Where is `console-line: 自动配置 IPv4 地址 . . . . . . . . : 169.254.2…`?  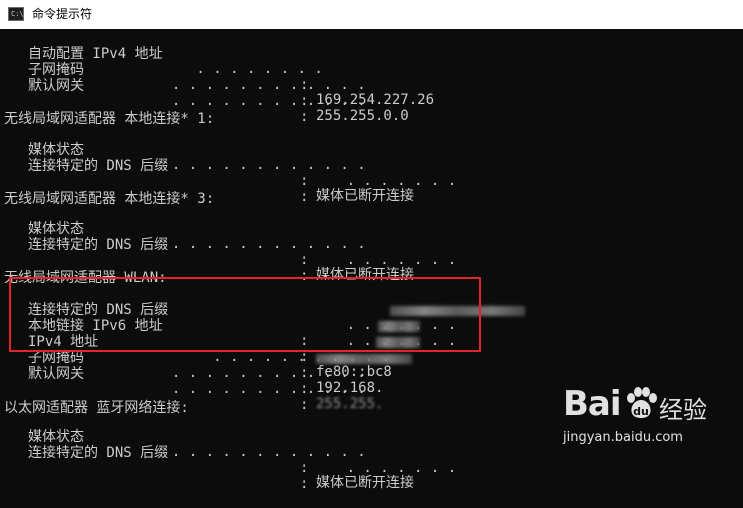
console-line: 自动配置 IPv4 地址 . . . . . . . . : 169.254.2… is located at coordinates (217, 69).